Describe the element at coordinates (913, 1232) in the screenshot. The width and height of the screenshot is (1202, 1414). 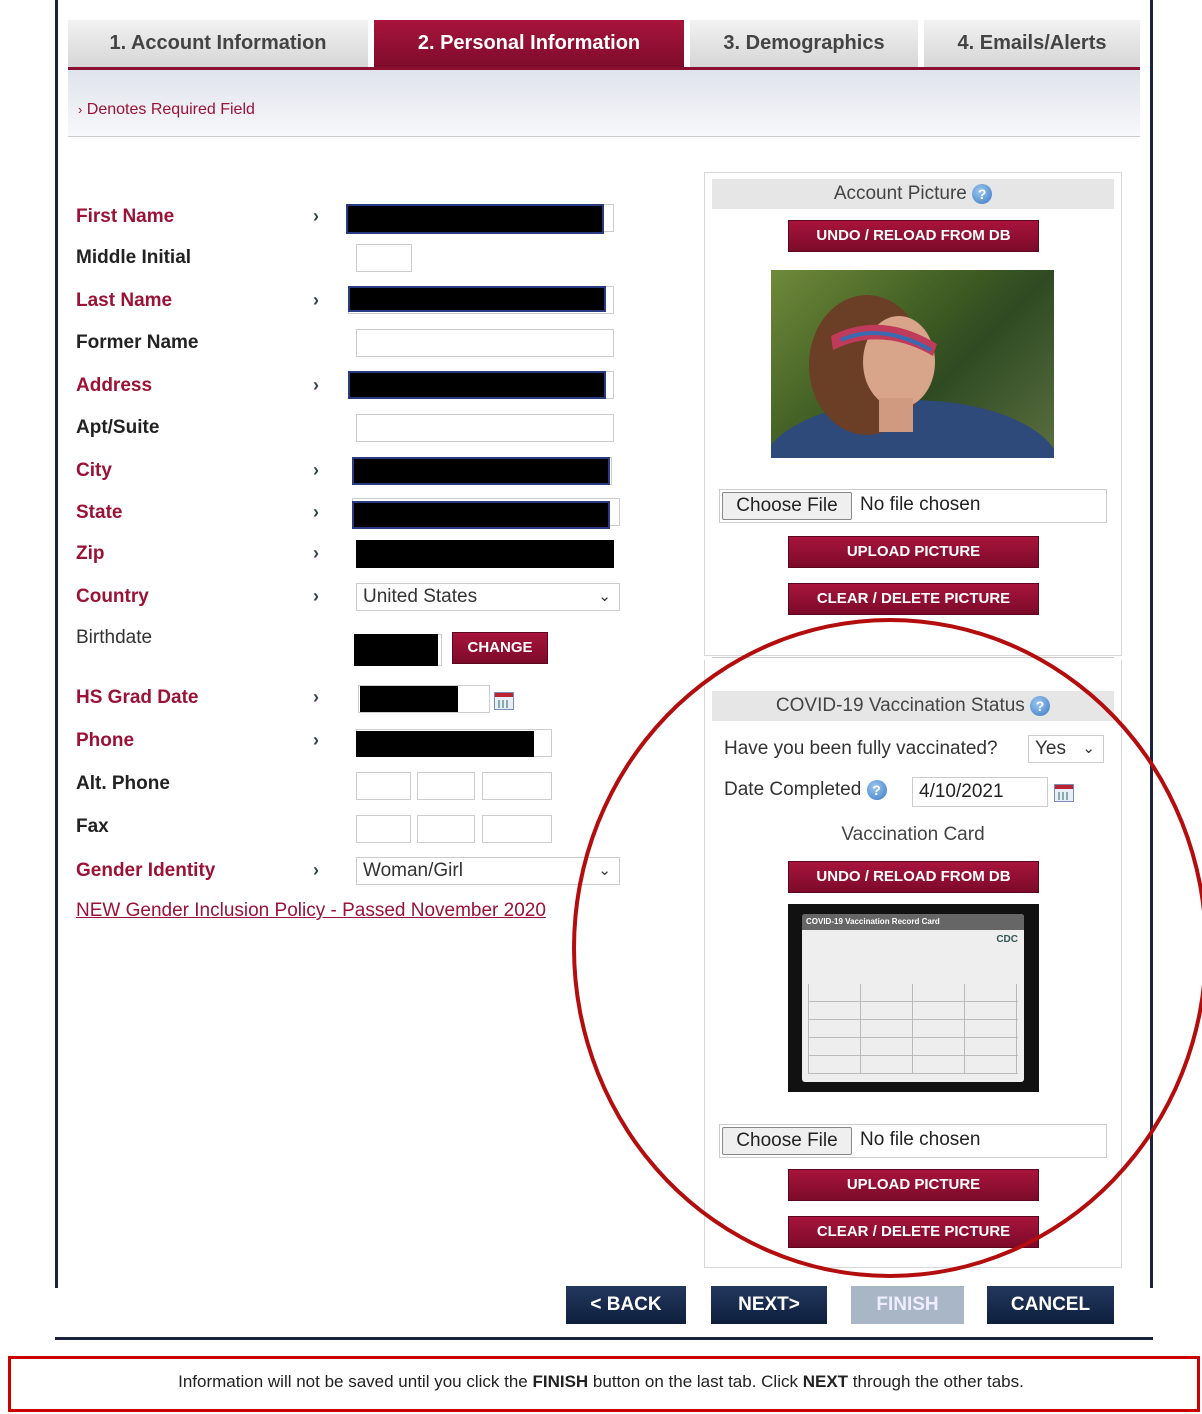
I see `vaccination-clear-button: CLEAR / DELETE PICTURE` at that location.